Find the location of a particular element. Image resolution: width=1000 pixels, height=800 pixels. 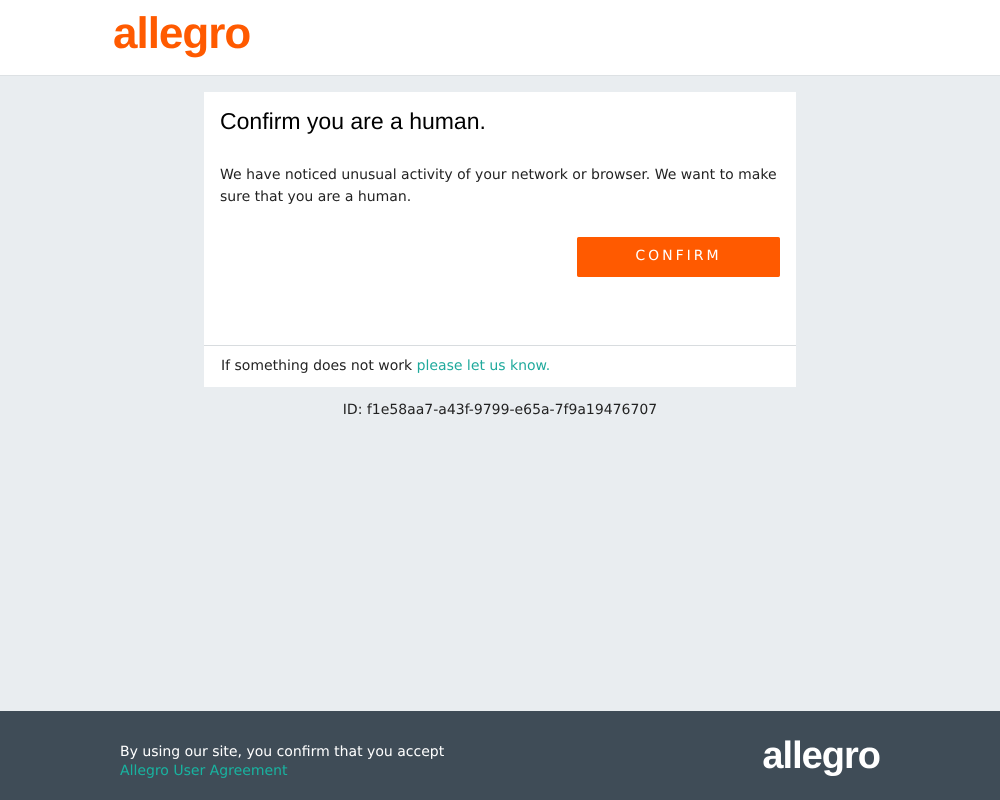

heading: Confirm you are a human. is located at coordinates (353, 121).